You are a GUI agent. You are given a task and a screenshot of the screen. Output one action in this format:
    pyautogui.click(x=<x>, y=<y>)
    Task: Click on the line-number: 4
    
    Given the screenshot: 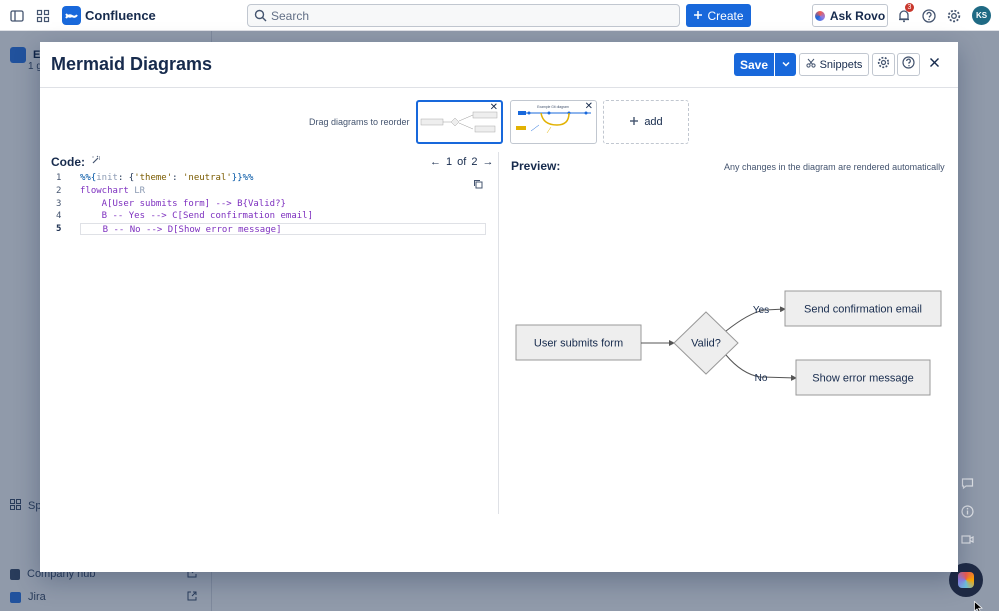 What is the action you would take?
    pyautogui.click(x=59, y=216)
    